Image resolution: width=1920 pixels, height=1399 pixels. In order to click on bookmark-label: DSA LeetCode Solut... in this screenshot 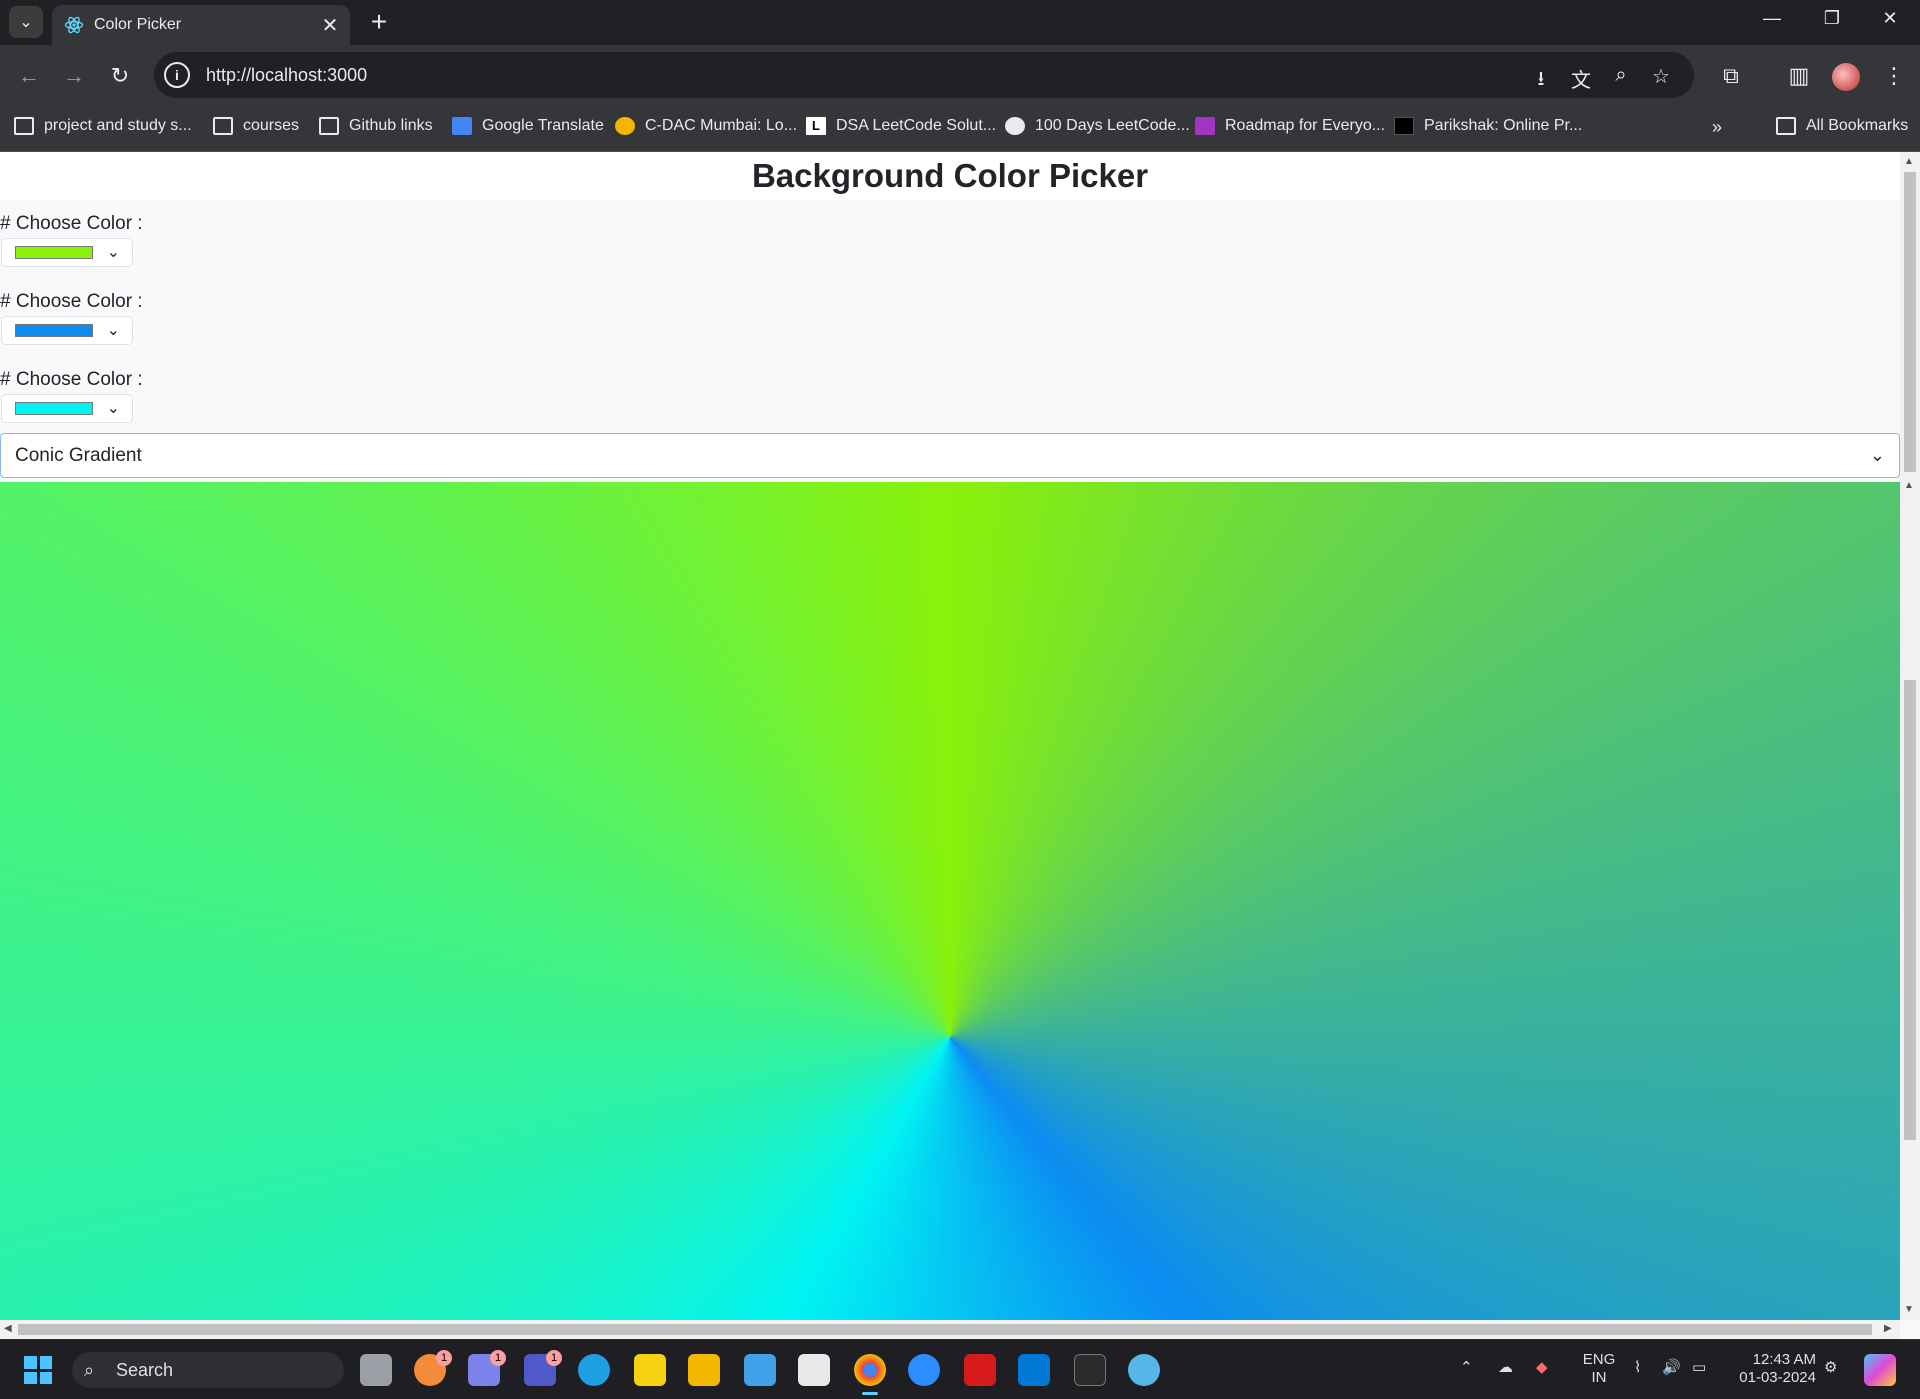, I will do `click(916, 125)`.